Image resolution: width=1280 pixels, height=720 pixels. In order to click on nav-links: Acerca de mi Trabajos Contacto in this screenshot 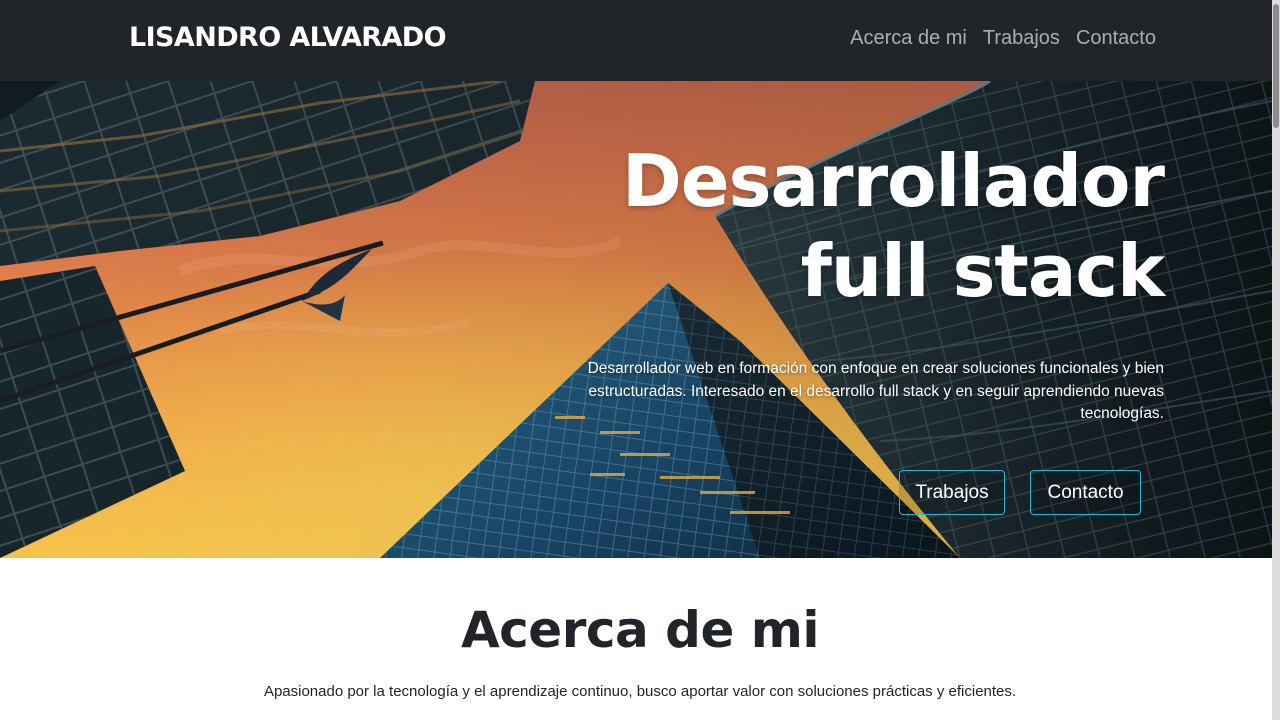, I will do `click(1003, 38)`.